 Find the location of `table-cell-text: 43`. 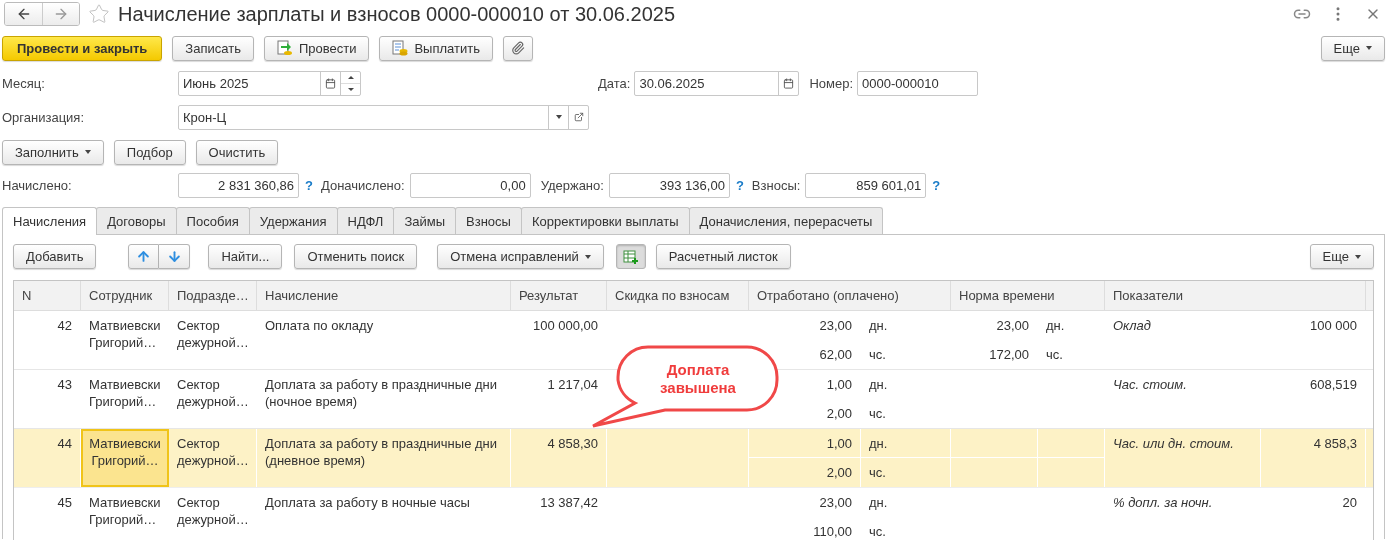

table-cell-text: 43 is located at coordinates (64, 385).